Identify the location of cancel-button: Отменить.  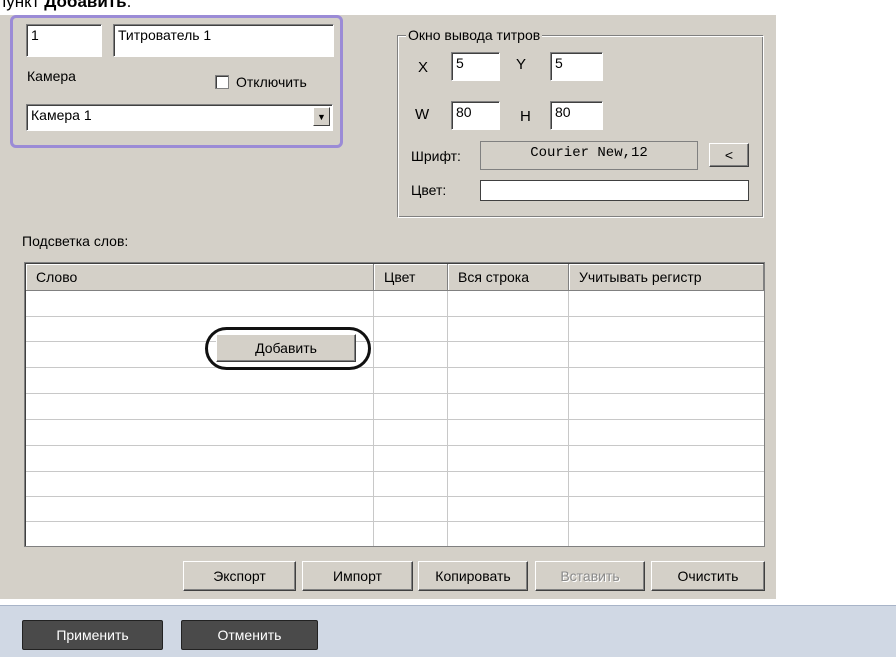
(249, 635).